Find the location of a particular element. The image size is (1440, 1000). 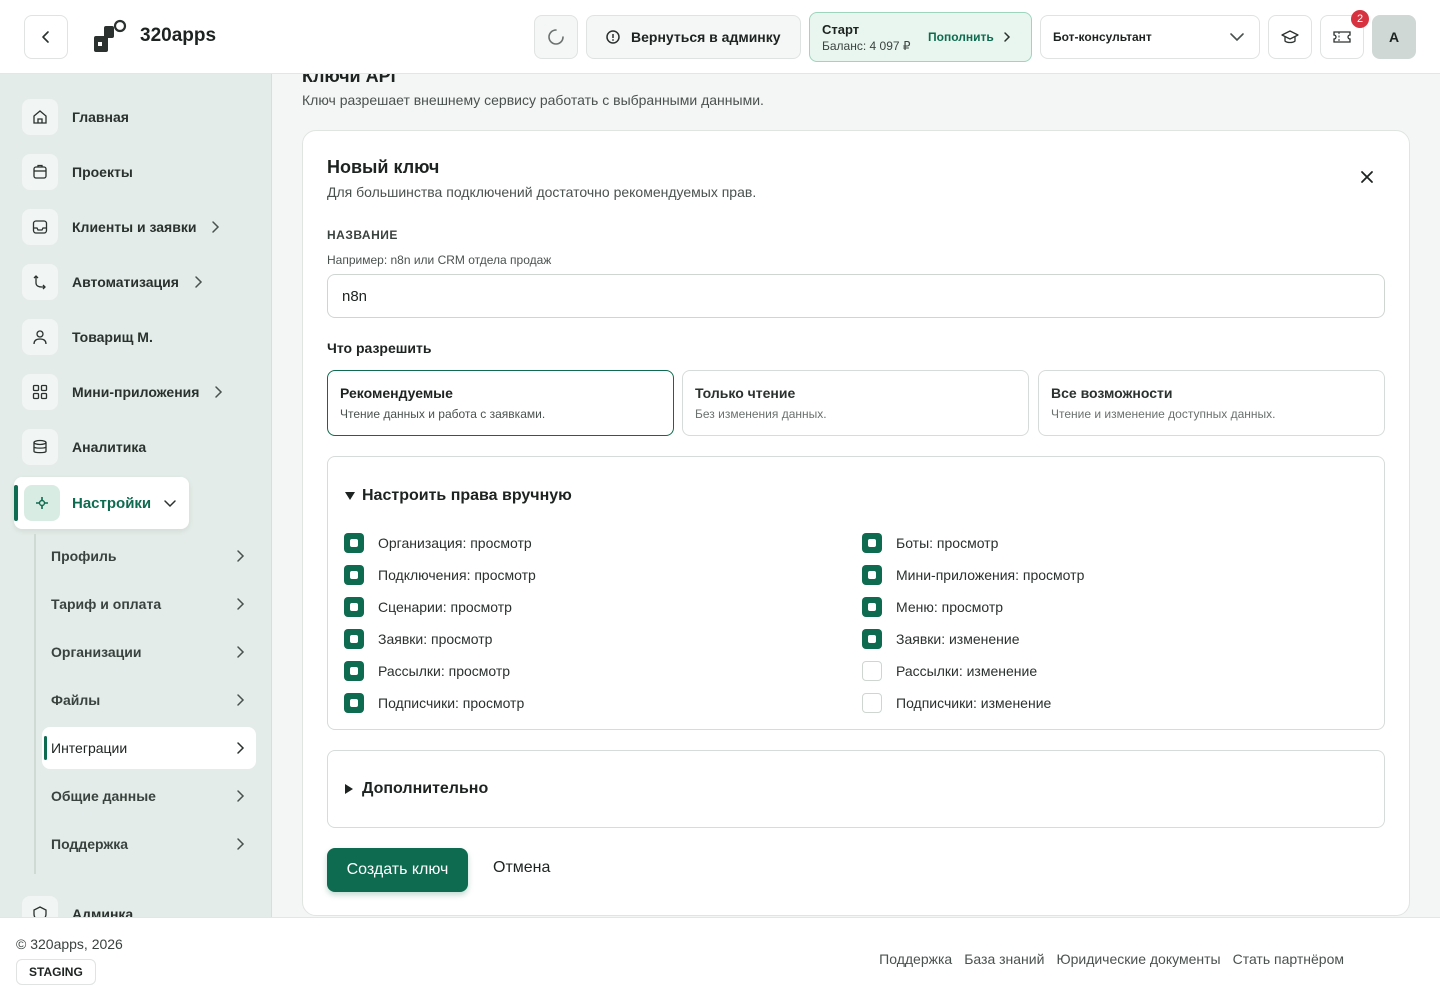

sidebar-subitem-integrations: Интеграции is located at coordinates (151, 748).